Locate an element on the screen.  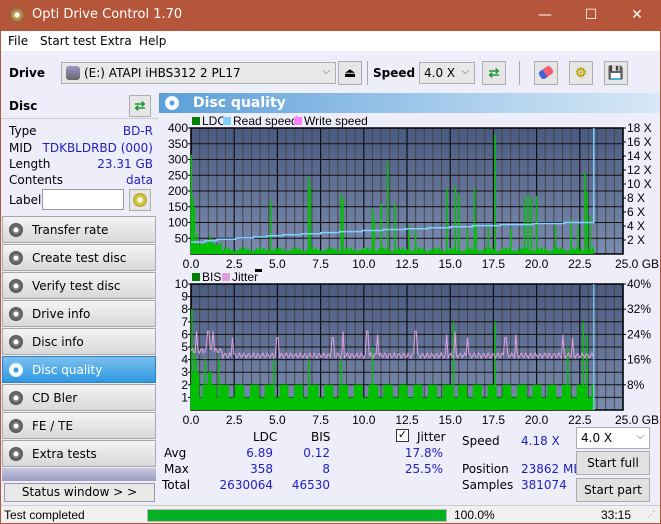
disc-icon is located at coordinates (140, 200).